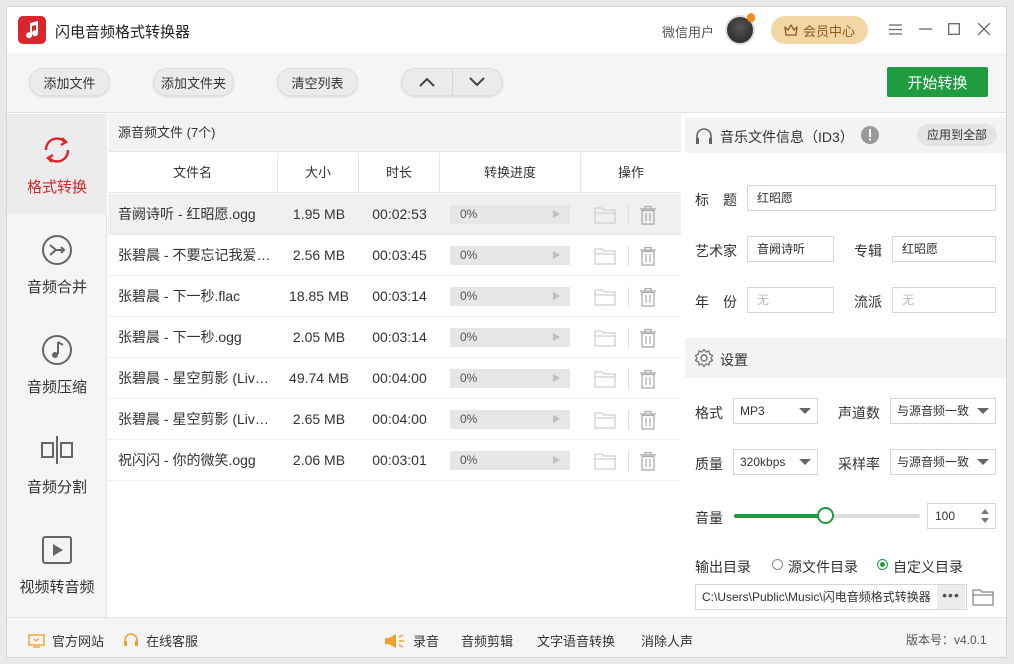 This screenshot has width=1014, height=664. I want to click on start-convert-button: 开始转换, so click(937, 82).